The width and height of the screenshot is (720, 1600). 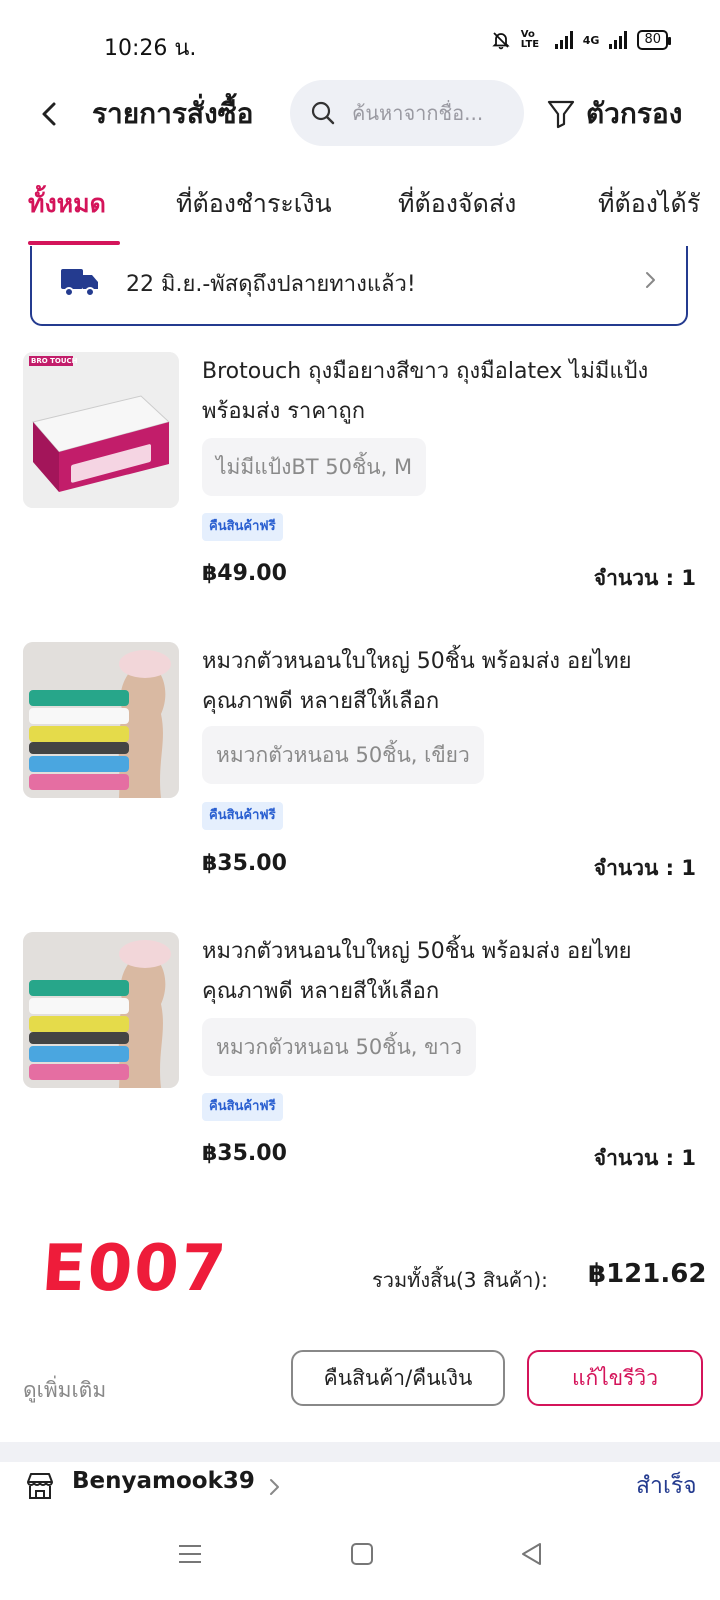 What do you see at coordinates (563, 40) in the screenshot?
I see `signal-icon` at bounding box center [563, 40].